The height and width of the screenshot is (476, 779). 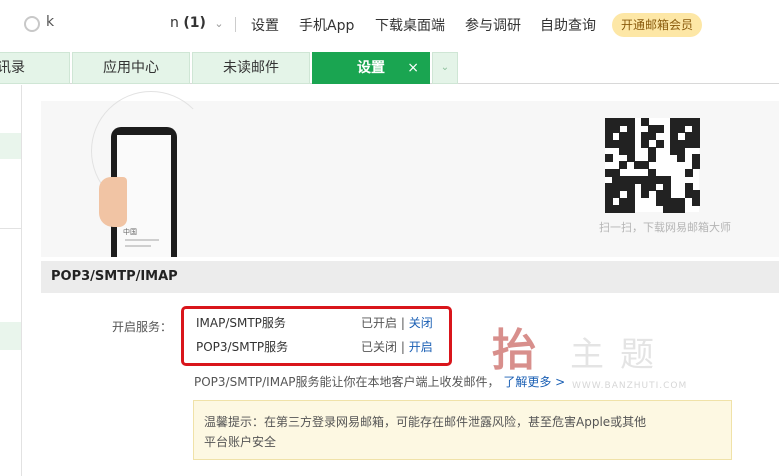 What do you see at coordinates (630, 386) in the screenshot?
I see `watermark-url: WWW.BANZHUTI.COM` at bounding box center [630, 386].